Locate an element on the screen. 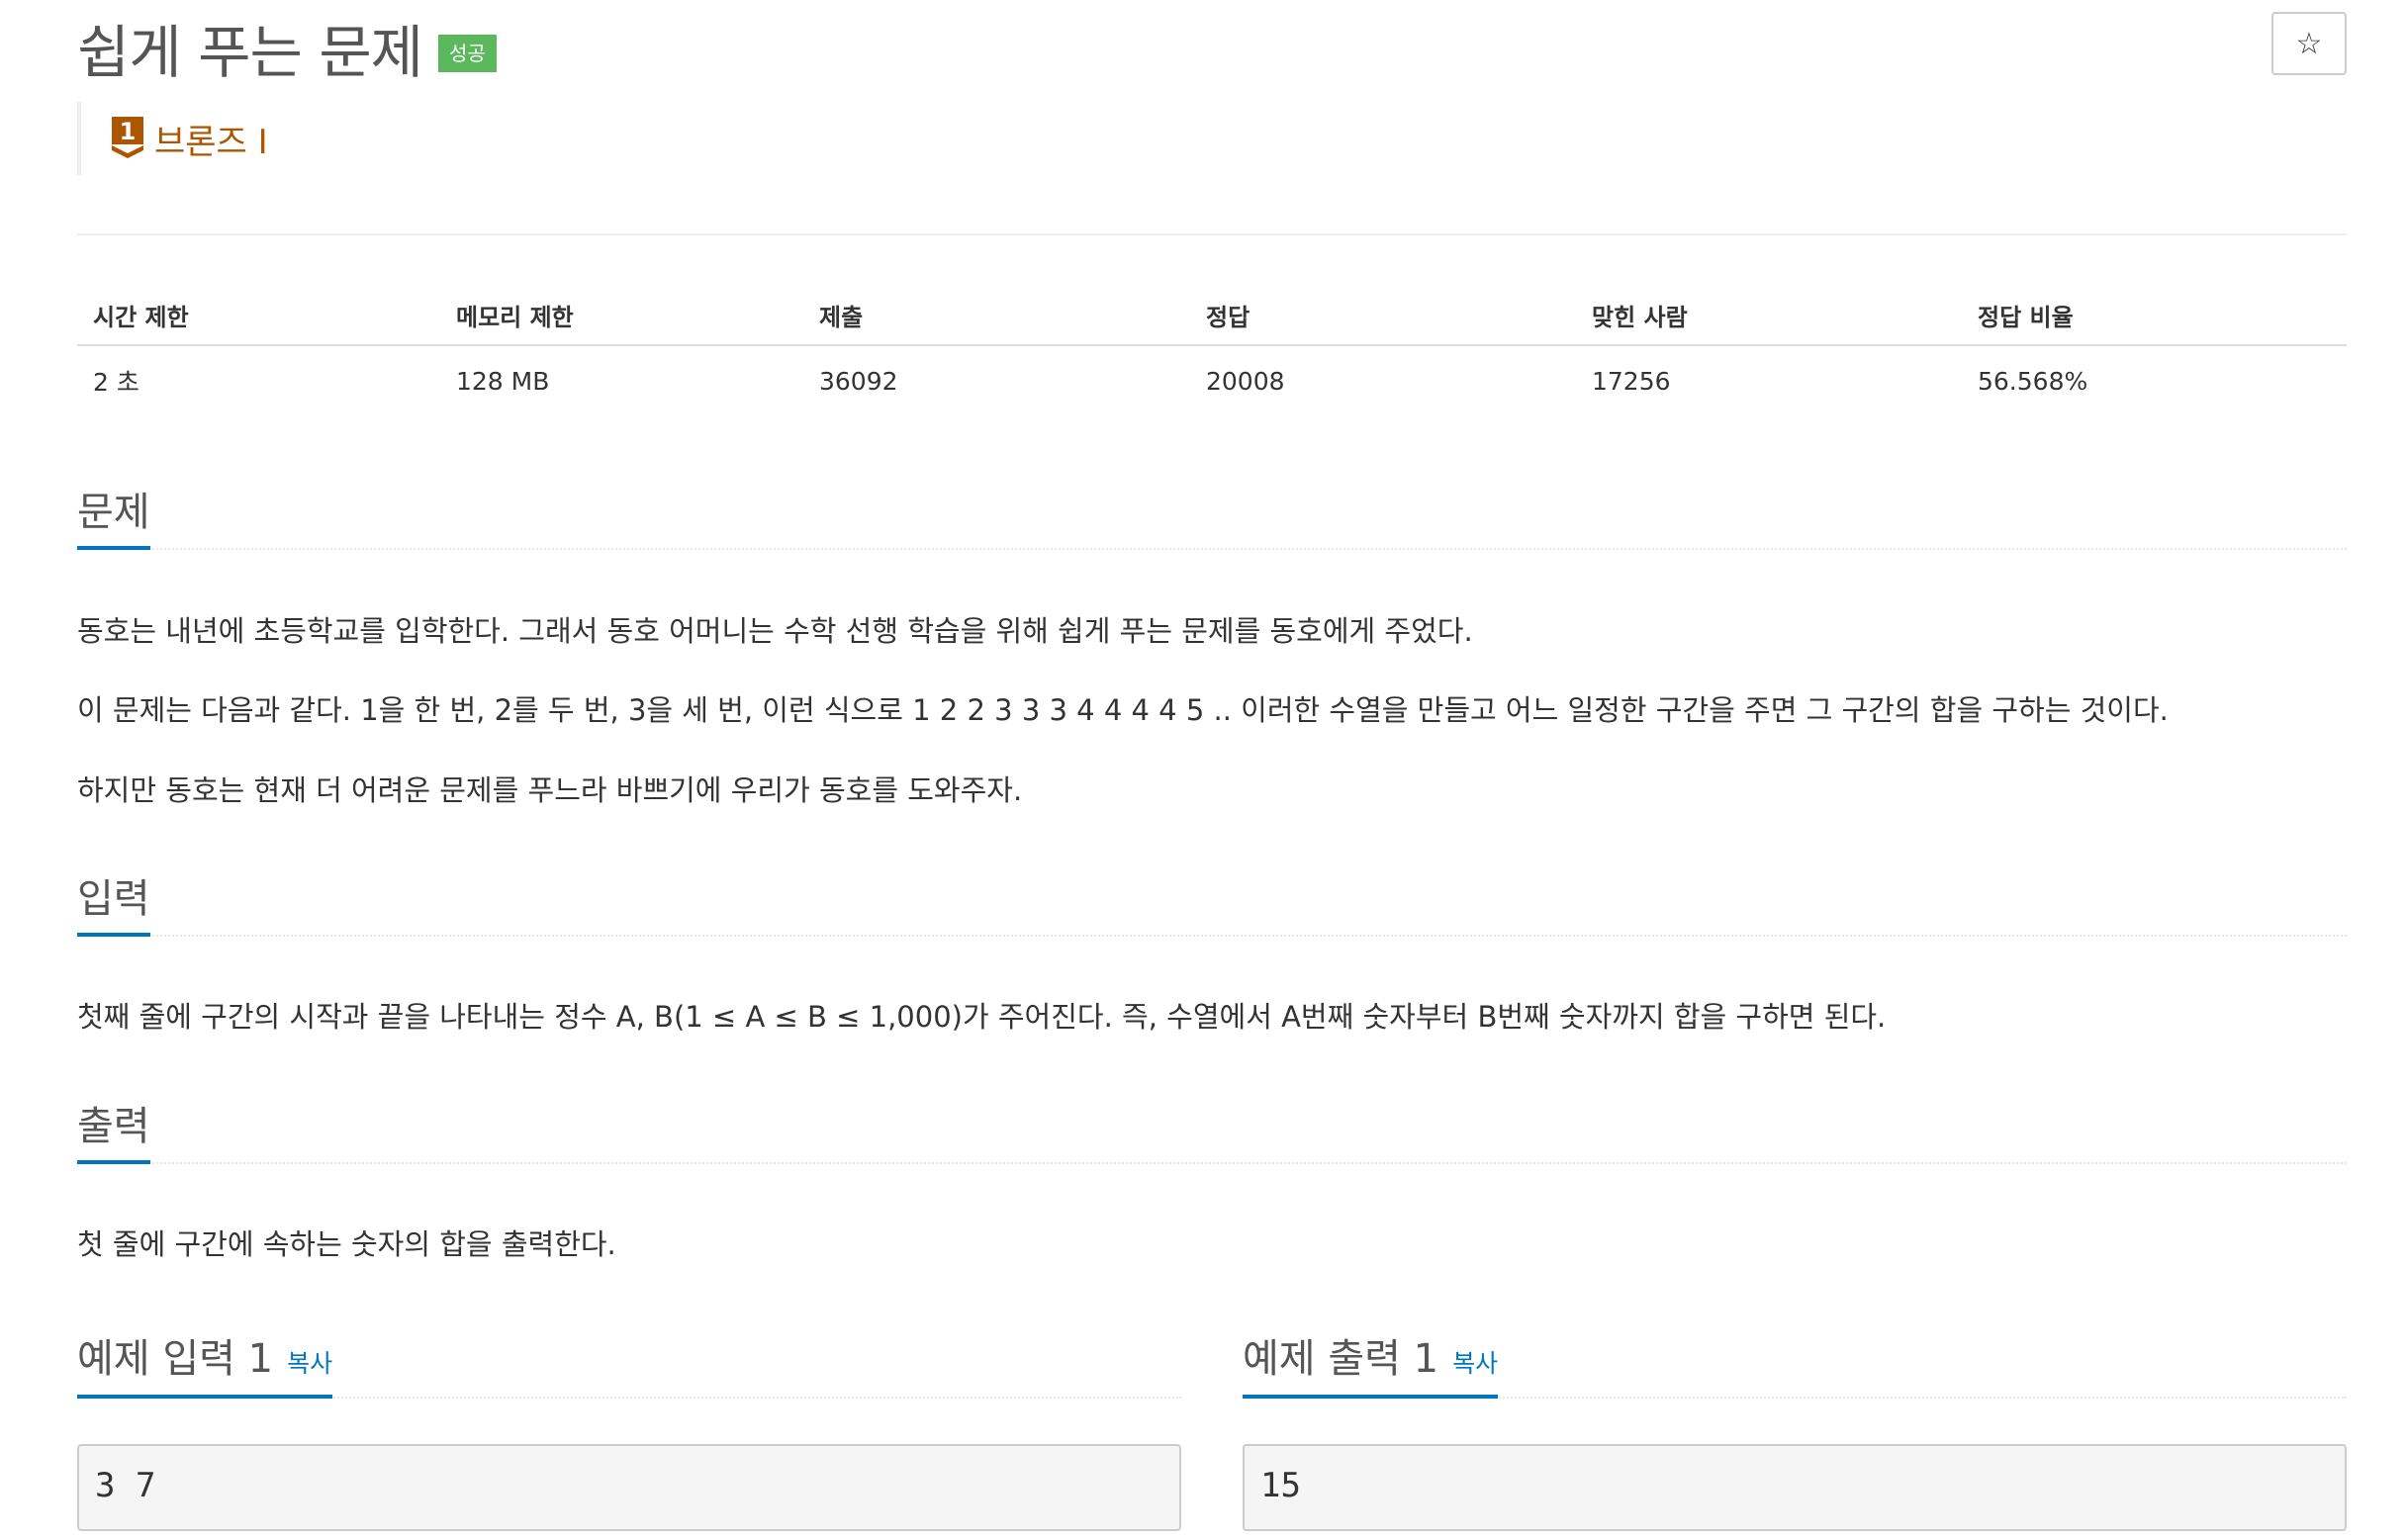 The width and height of the screenshot is (2408, 1540). stats-value-submissions: 36092 is located at coordinates (996, 380).